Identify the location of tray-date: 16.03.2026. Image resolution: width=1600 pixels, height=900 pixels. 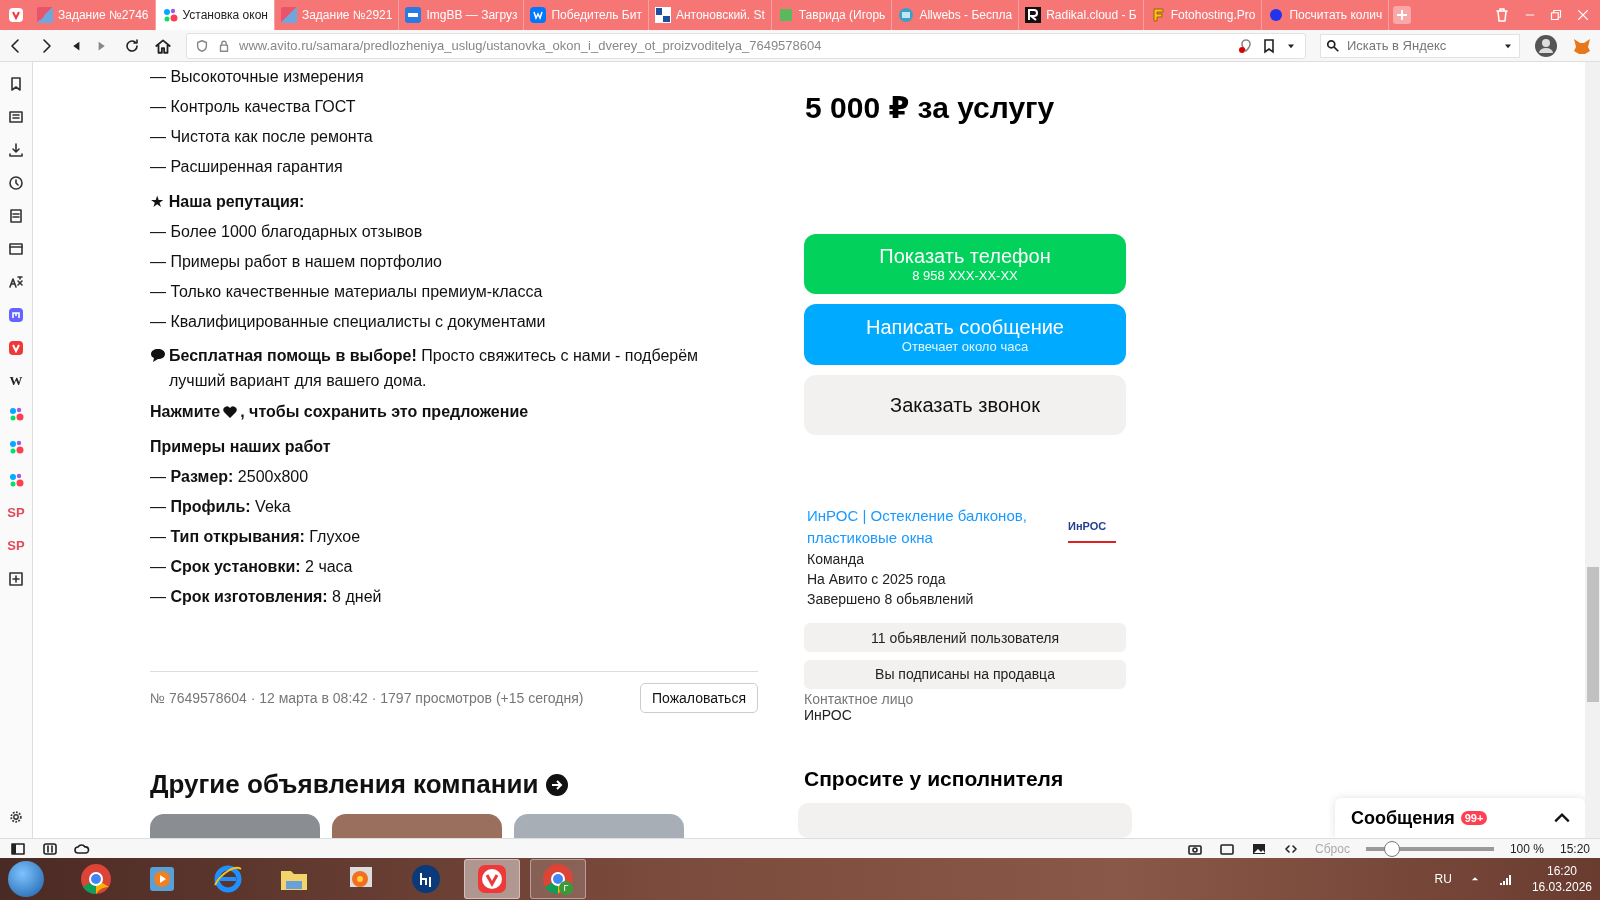
(1561, 887).